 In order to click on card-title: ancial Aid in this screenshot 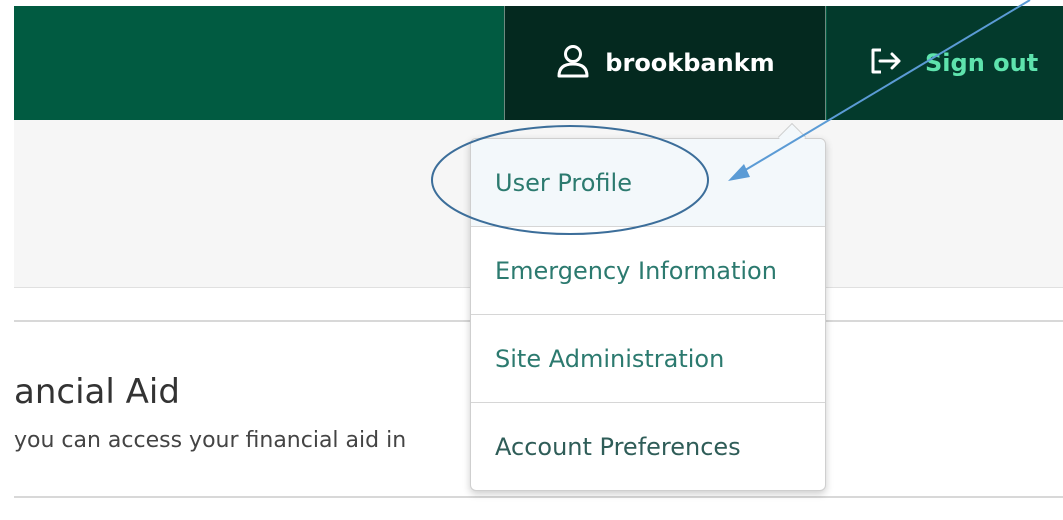, I will do `click(97, 392)`.